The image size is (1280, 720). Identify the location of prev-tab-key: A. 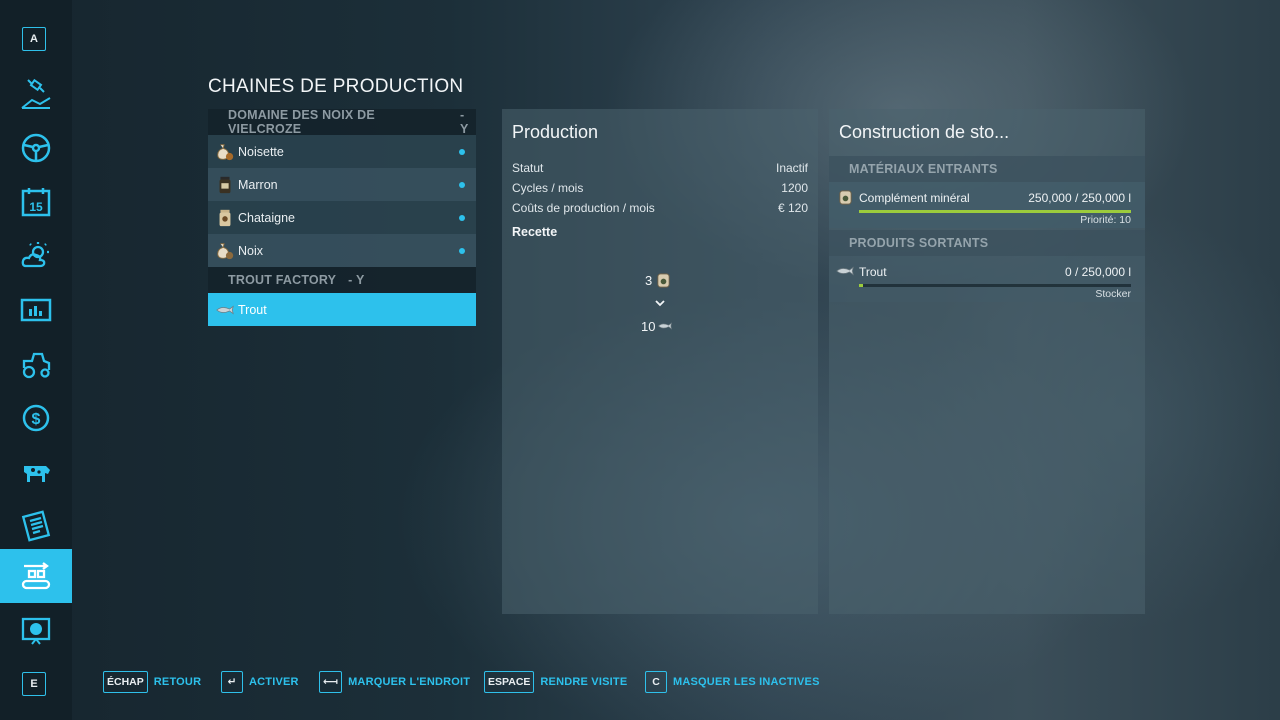
(34, 39).